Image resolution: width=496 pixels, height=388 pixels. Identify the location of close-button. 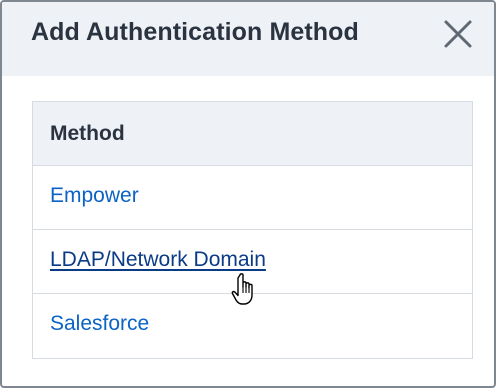
(458, 34).